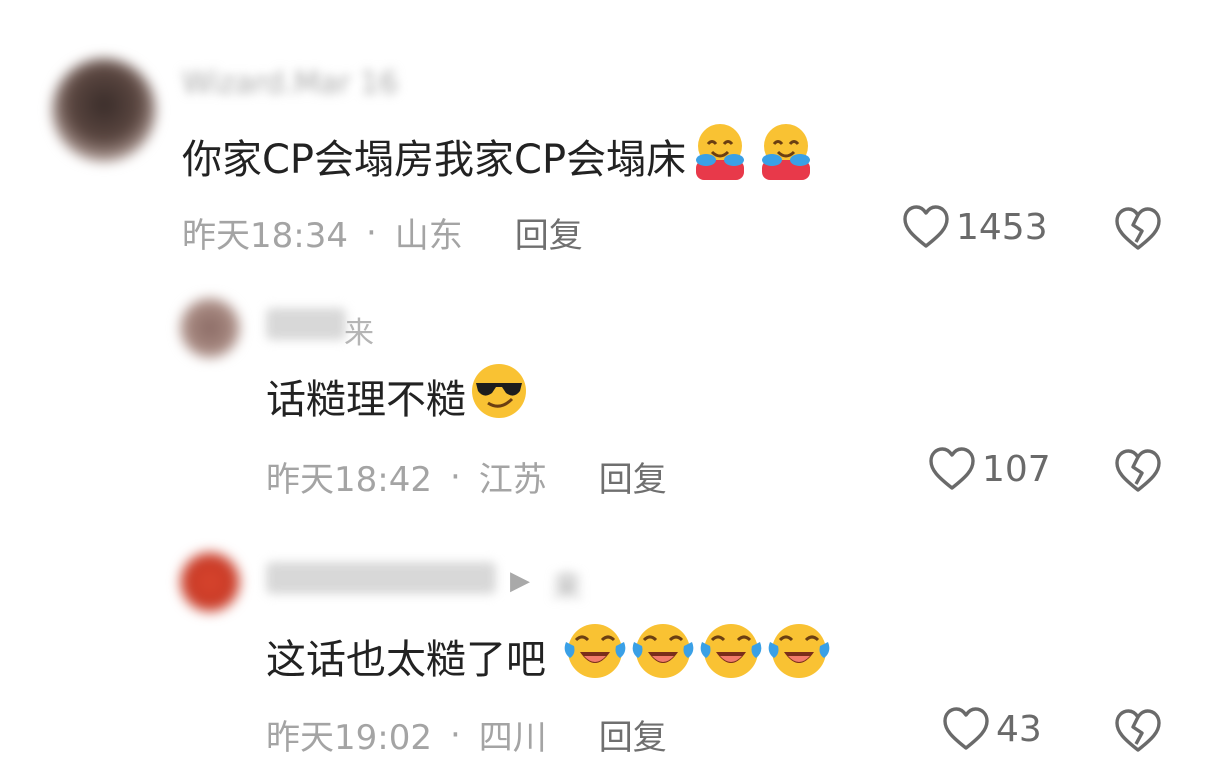 Image resolution: width=1220 pixels, height=776 pixels. What do you see at coordinates (1016, 469) in the screenshot?
I see `like-count: 107` at bounding box center [1016, 469].